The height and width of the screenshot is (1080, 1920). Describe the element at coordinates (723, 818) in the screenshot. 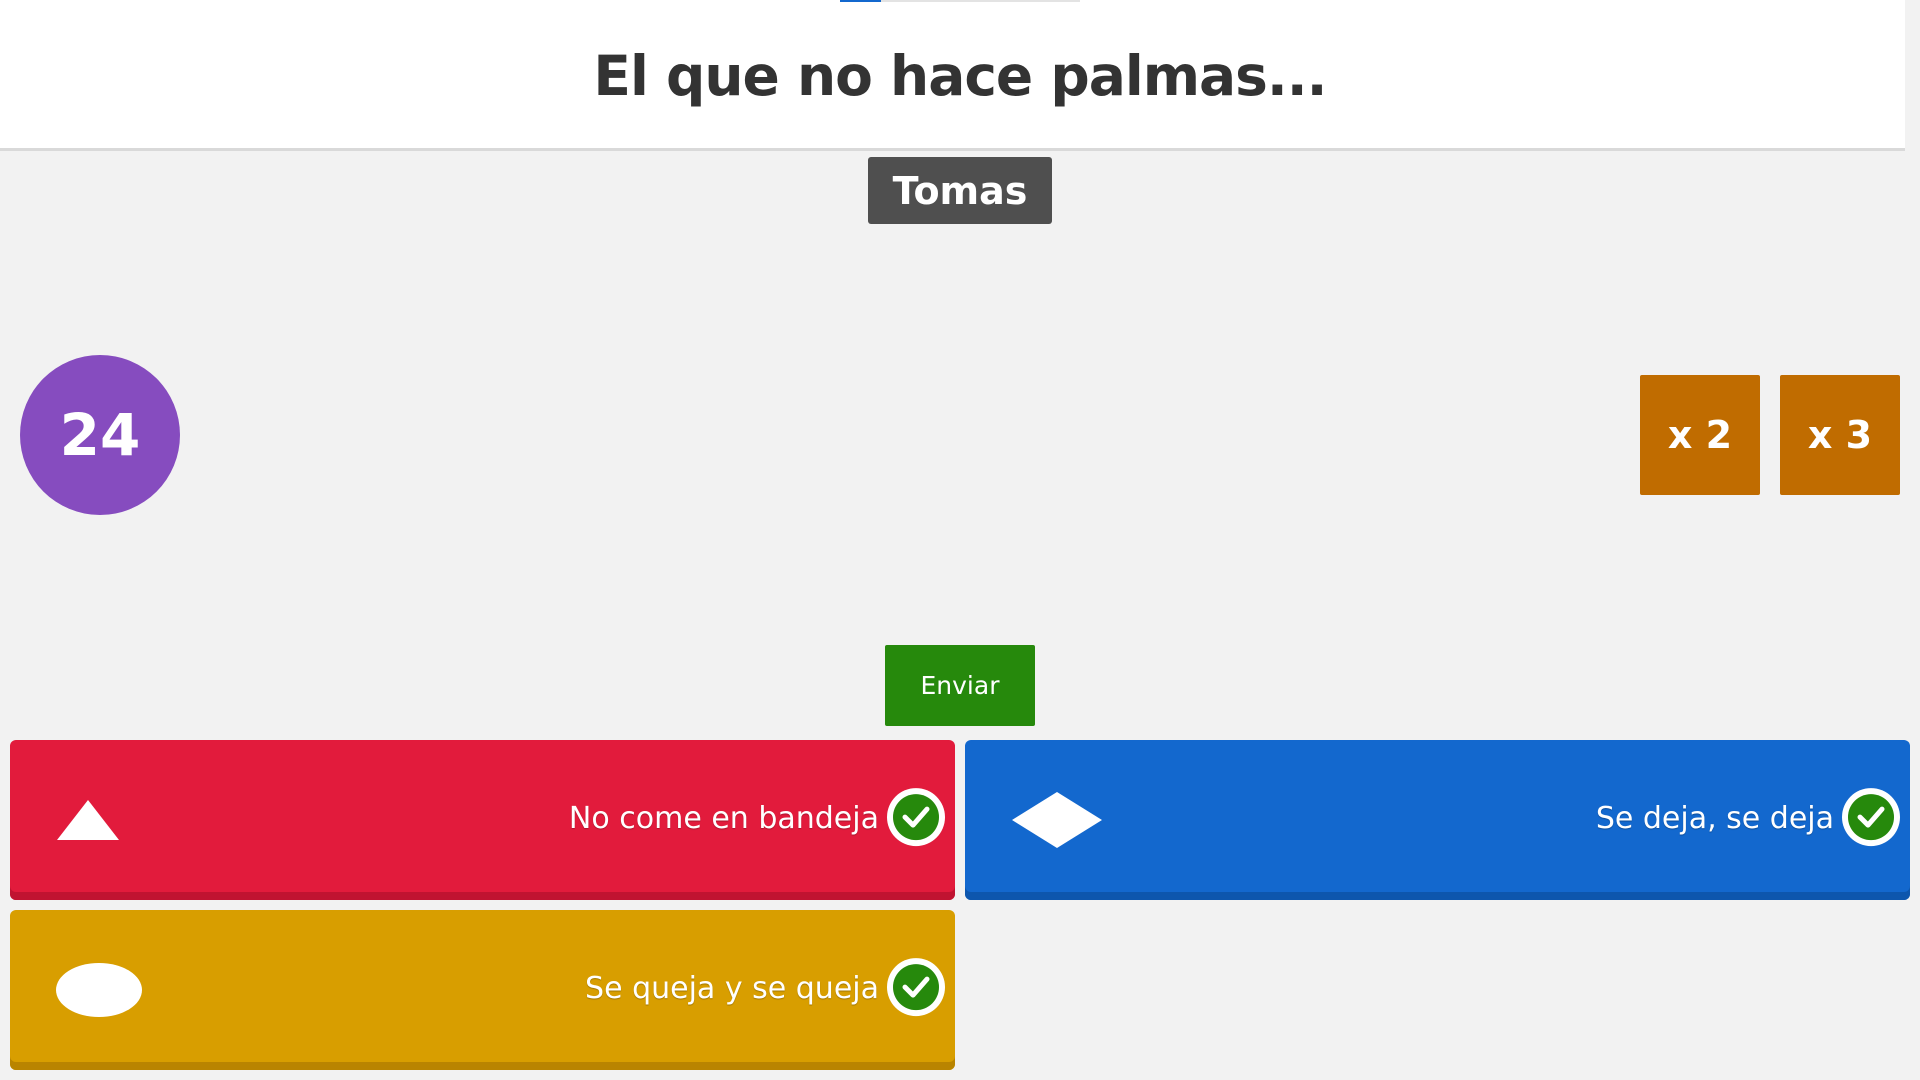

I see `answer-option-1-label: No come en bandeja` at that location.